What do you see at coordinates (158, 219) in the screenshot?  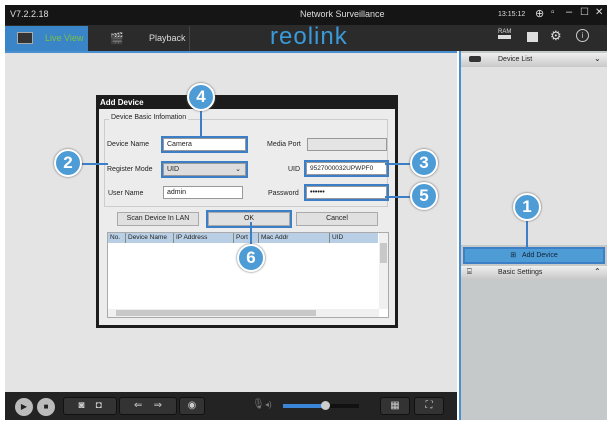 I see `scan-device-button: Scan Device In LAN` at bounding box center [158, 219].